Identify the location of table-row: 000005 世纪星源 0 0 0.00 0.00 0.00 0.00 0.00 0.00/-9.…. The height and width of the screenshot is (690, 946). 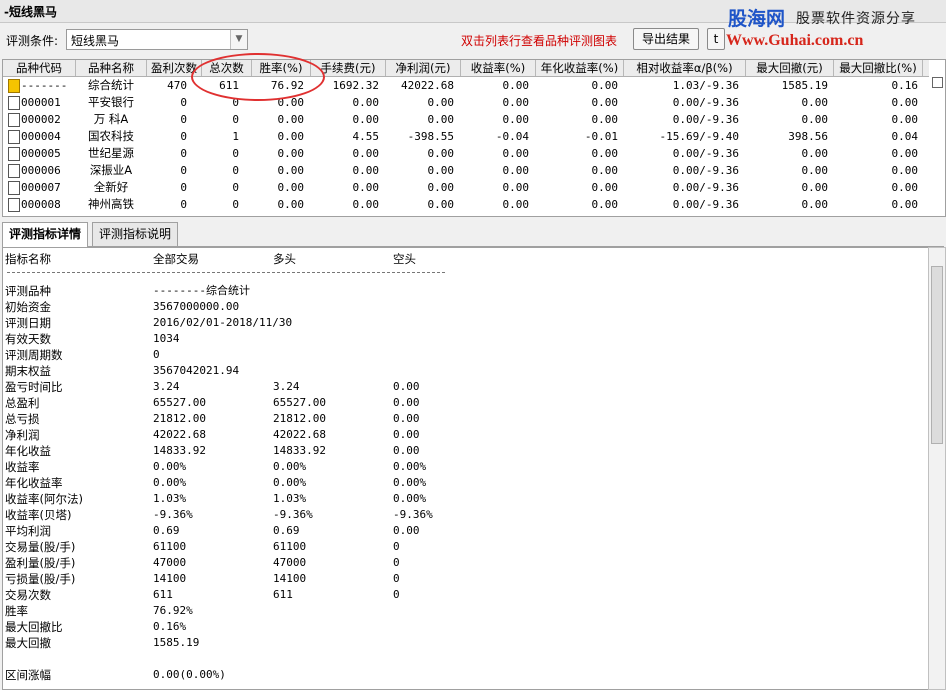
(474, 153).